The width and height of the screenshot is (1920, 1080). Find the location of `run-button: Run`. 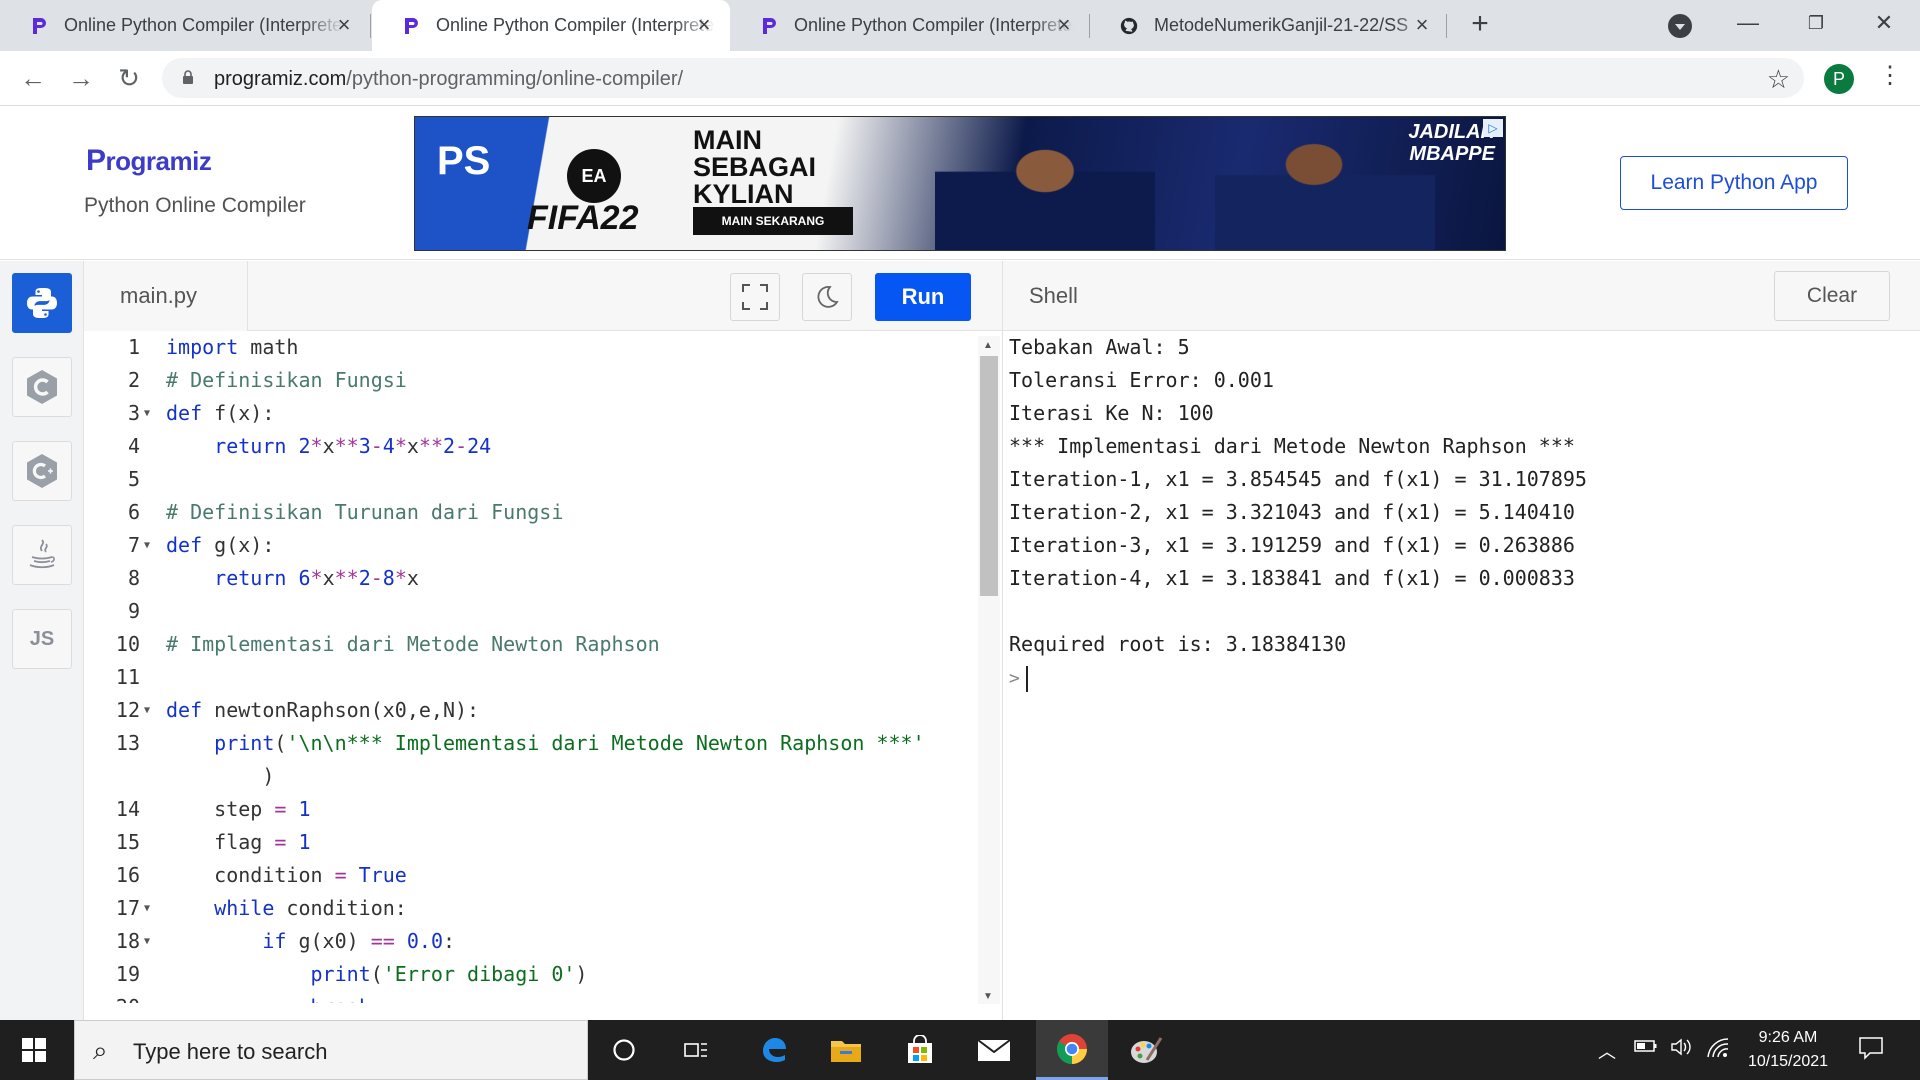

run-button: Run is located at coordinates (923, 297).